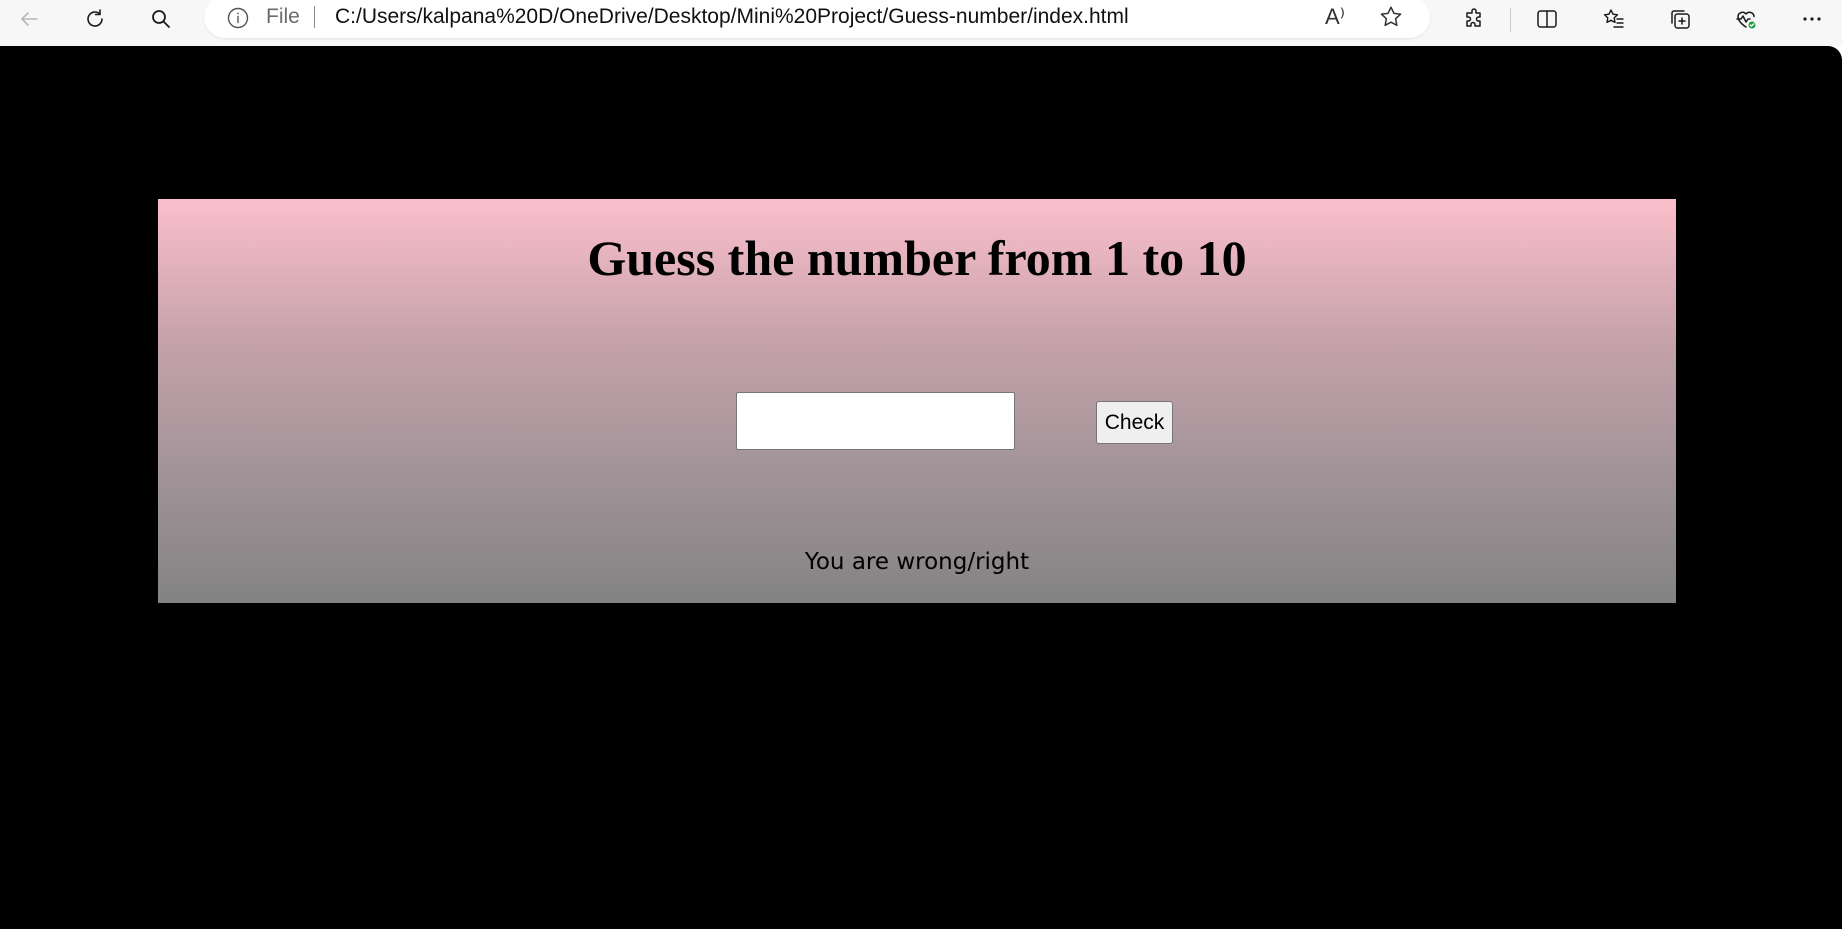 This screenshot has width=1842, height=929. I want to click on collections-button, so click(1680, 19).